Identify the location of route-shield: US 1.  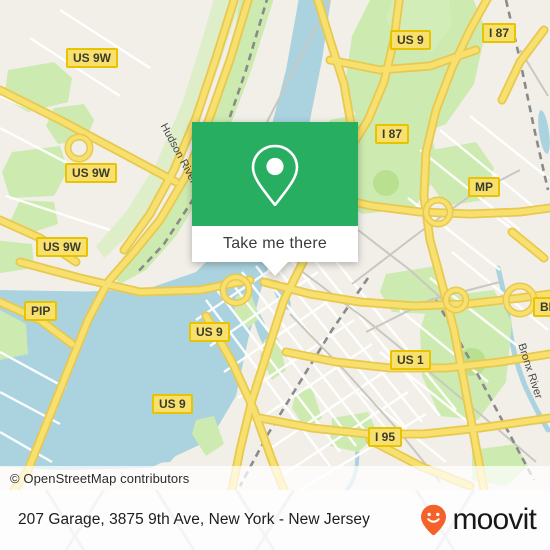
(410, 360).